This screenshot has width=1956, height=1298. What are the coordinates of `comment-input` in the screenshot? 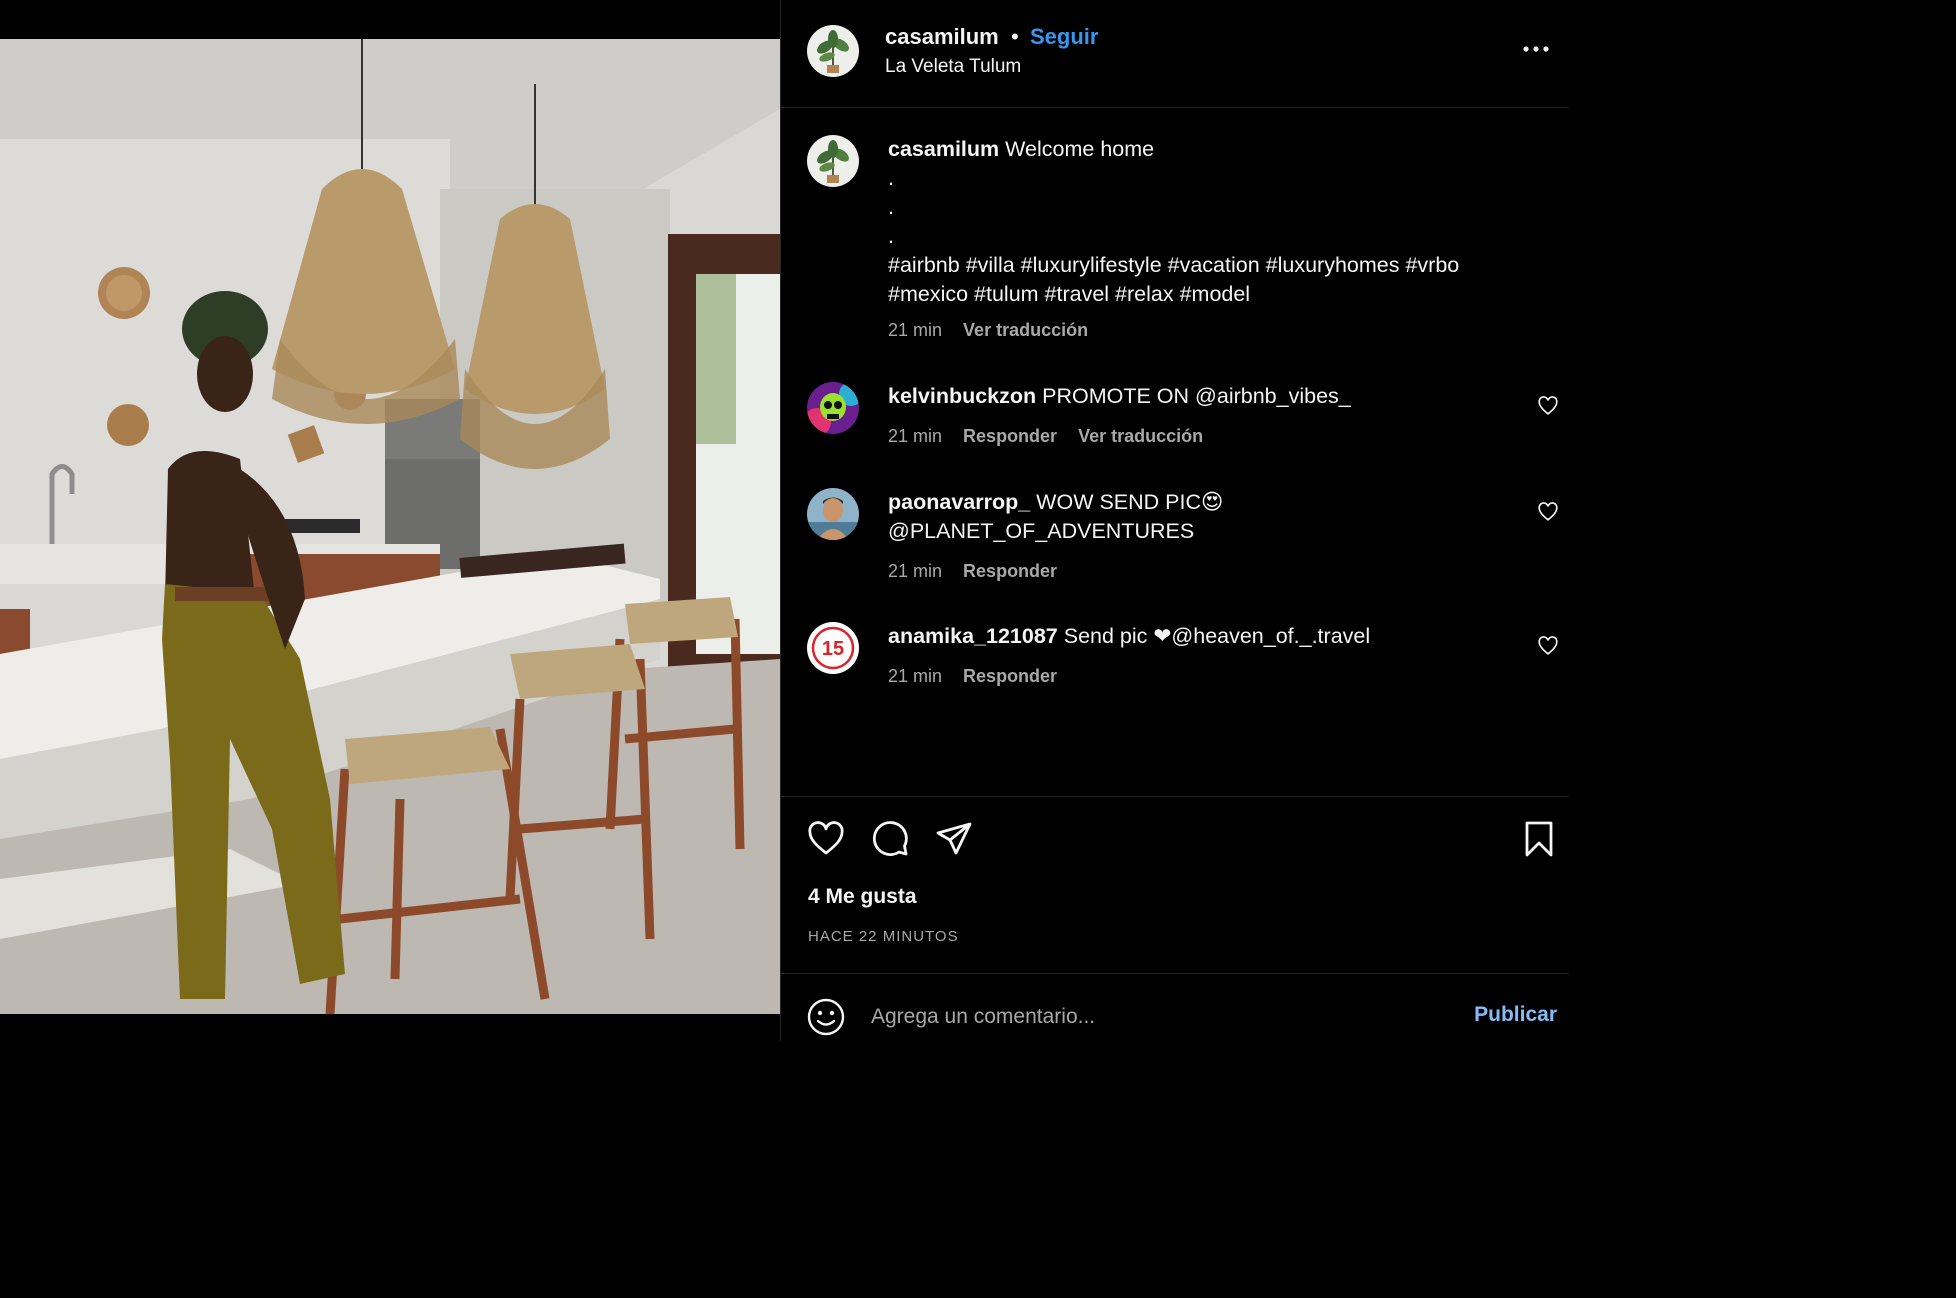 It's located at (1151, 1017).